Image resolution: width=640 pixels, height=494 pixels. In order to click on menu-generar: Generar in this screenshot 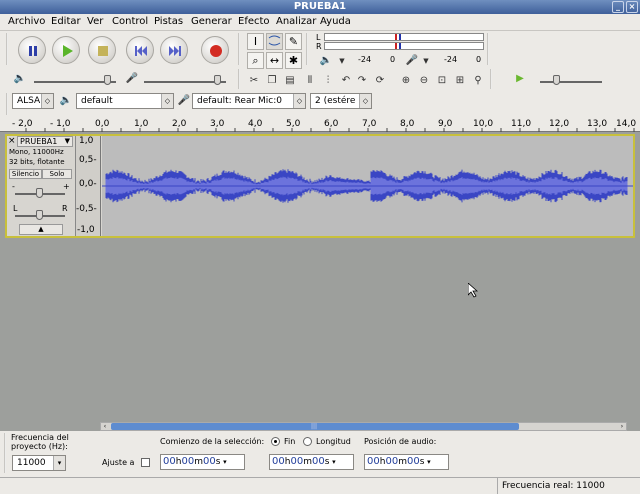, I will do `click(211, 21)`.